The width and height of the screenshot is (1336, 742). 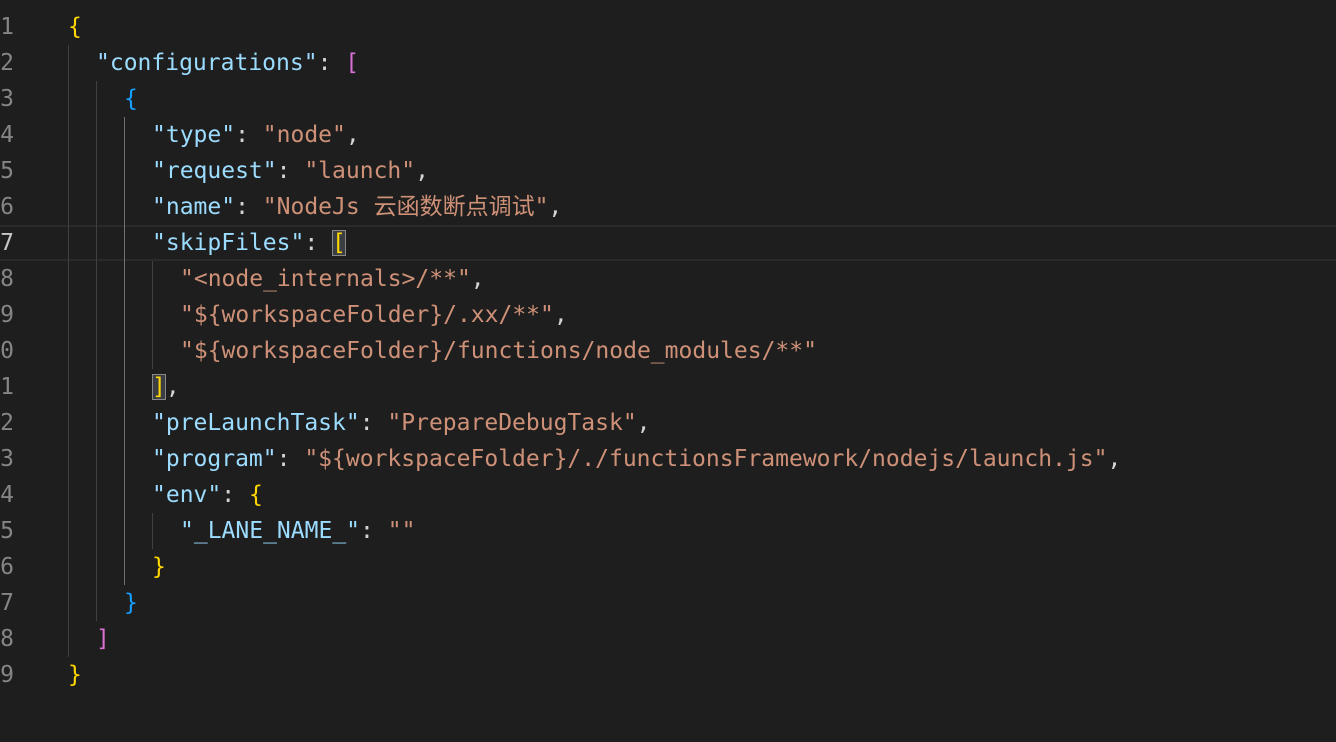 What do you see at coordinates (668, 315) in the screenshot?
I see `code-line: 9 "${workspaceFolder}/.xx/**",` at bounding box center [668, 315].